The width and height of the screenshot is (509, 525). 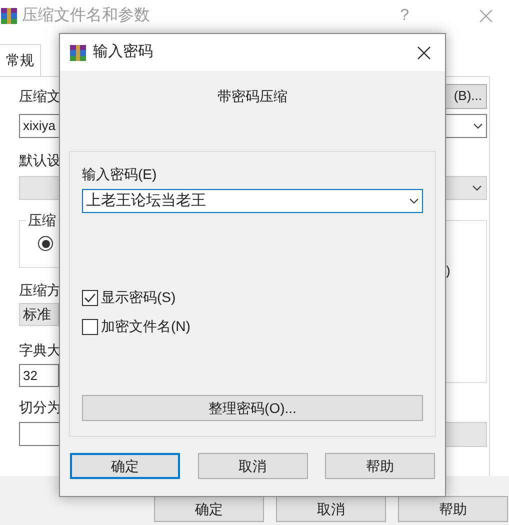 What do you see at coordinates (20, 60) in the screenshot?
I see `tab: 常规` at bounding box center [20, 60].